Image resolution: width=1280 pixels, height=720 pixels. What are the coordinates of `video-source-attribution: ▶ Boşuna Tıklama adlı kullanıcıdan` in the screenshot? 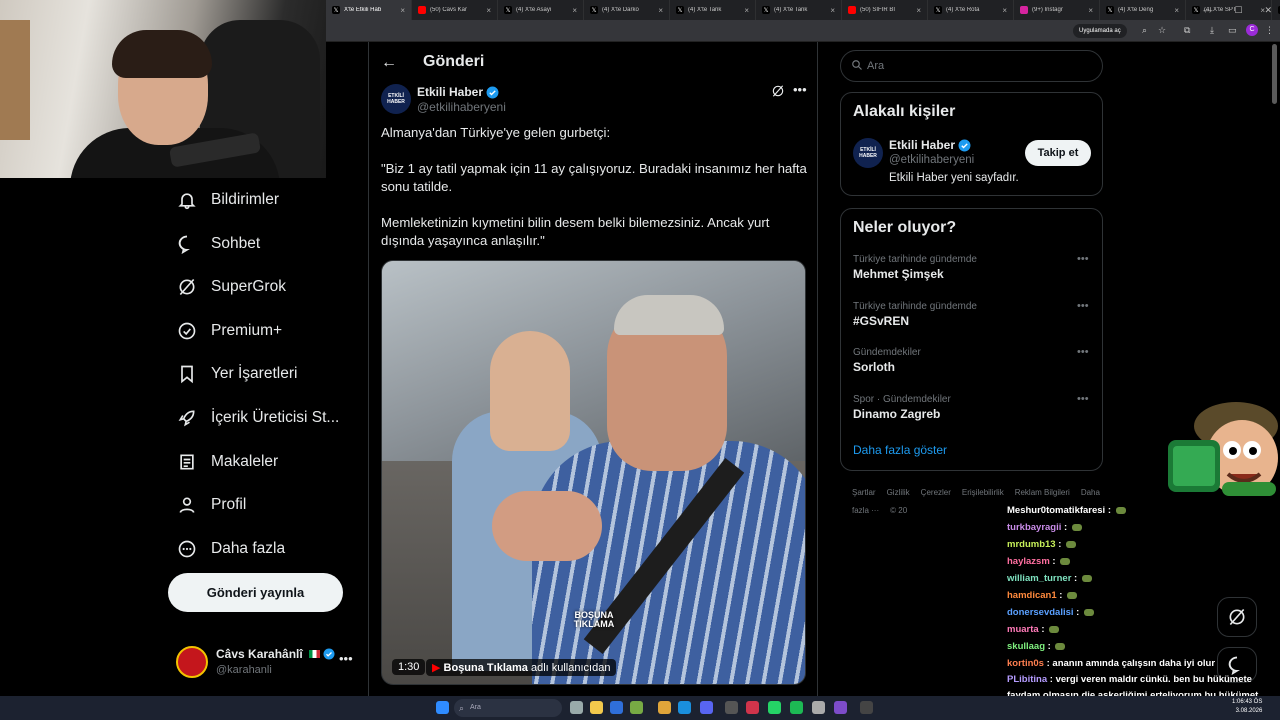 It's located at (521, 667).